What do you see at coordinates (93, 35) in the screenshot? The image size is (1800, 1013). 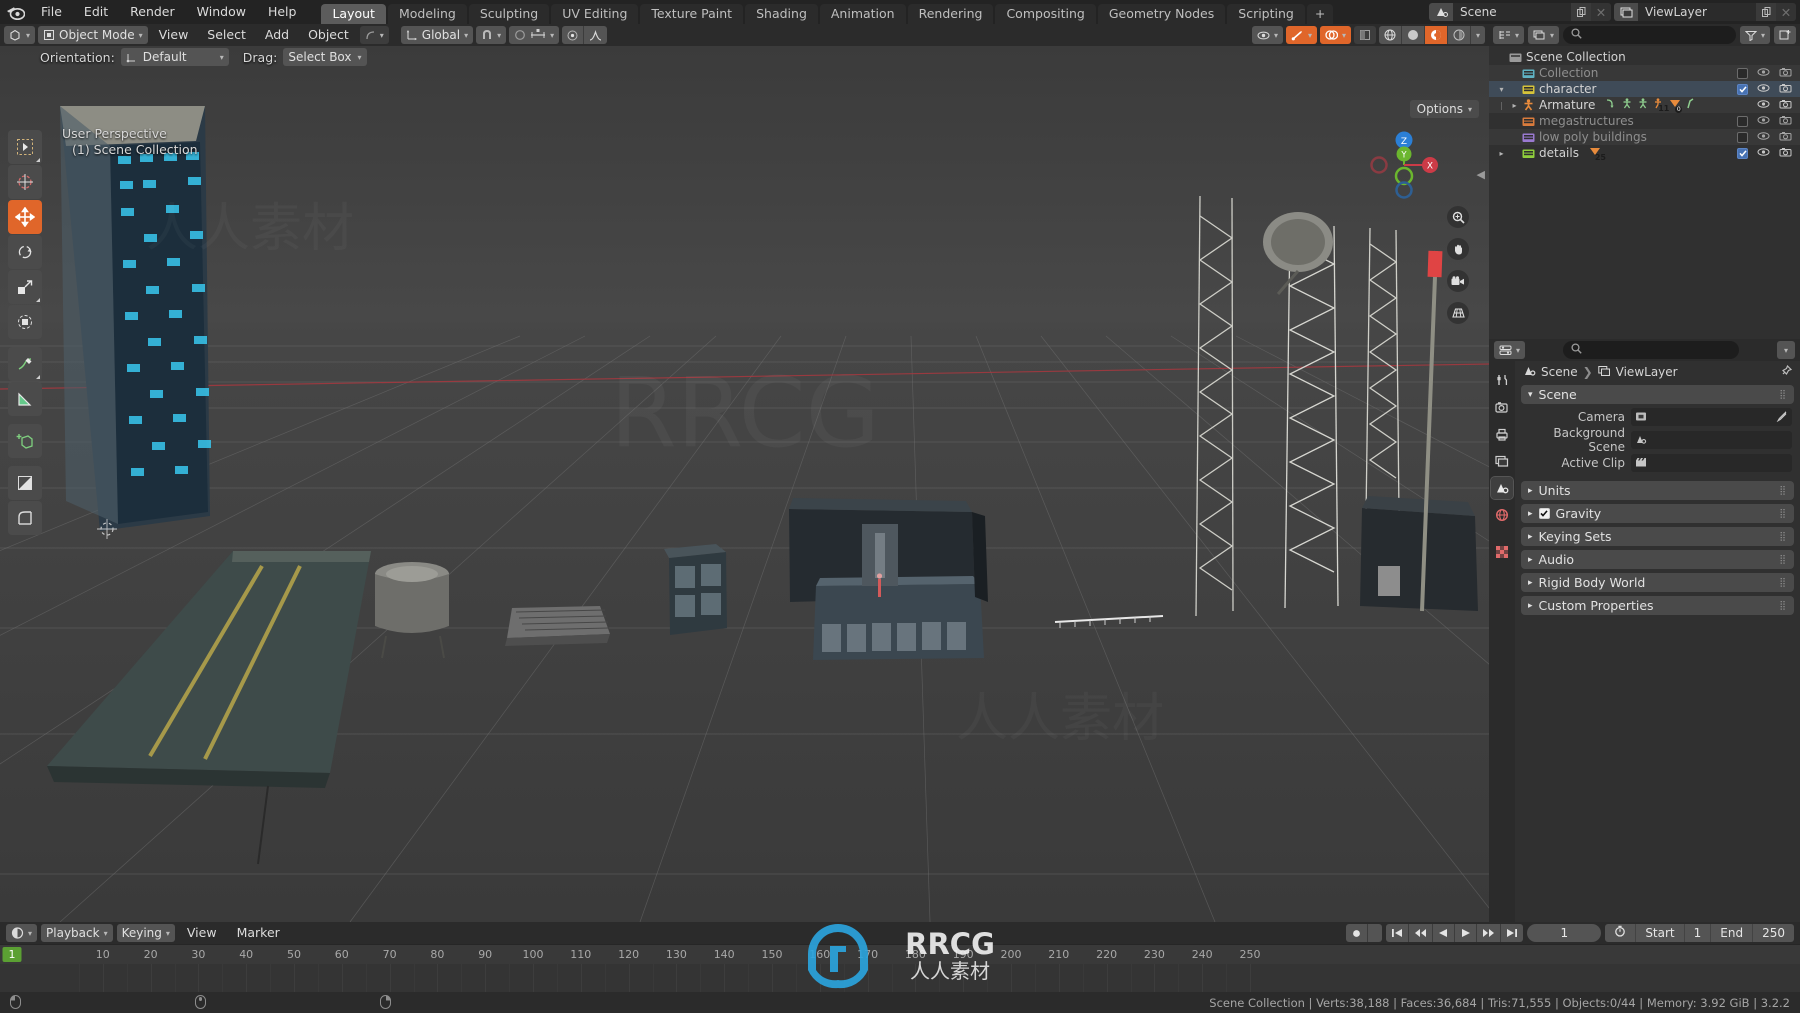 I see `object-mode-selector: Object Mode ▾` at bounding box center [93, 35].